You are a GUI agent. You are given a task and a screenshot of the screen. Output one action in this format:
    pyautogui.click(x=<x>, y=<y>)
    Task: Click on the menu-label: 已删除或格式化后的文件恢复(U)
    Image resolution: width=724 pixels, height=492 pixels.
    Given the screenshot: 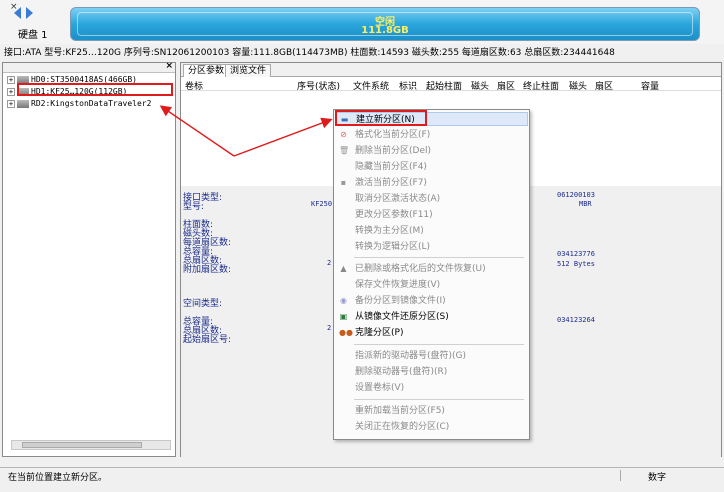 What is the action you would take?
    pyautogui.click(x=420, y=269)
    